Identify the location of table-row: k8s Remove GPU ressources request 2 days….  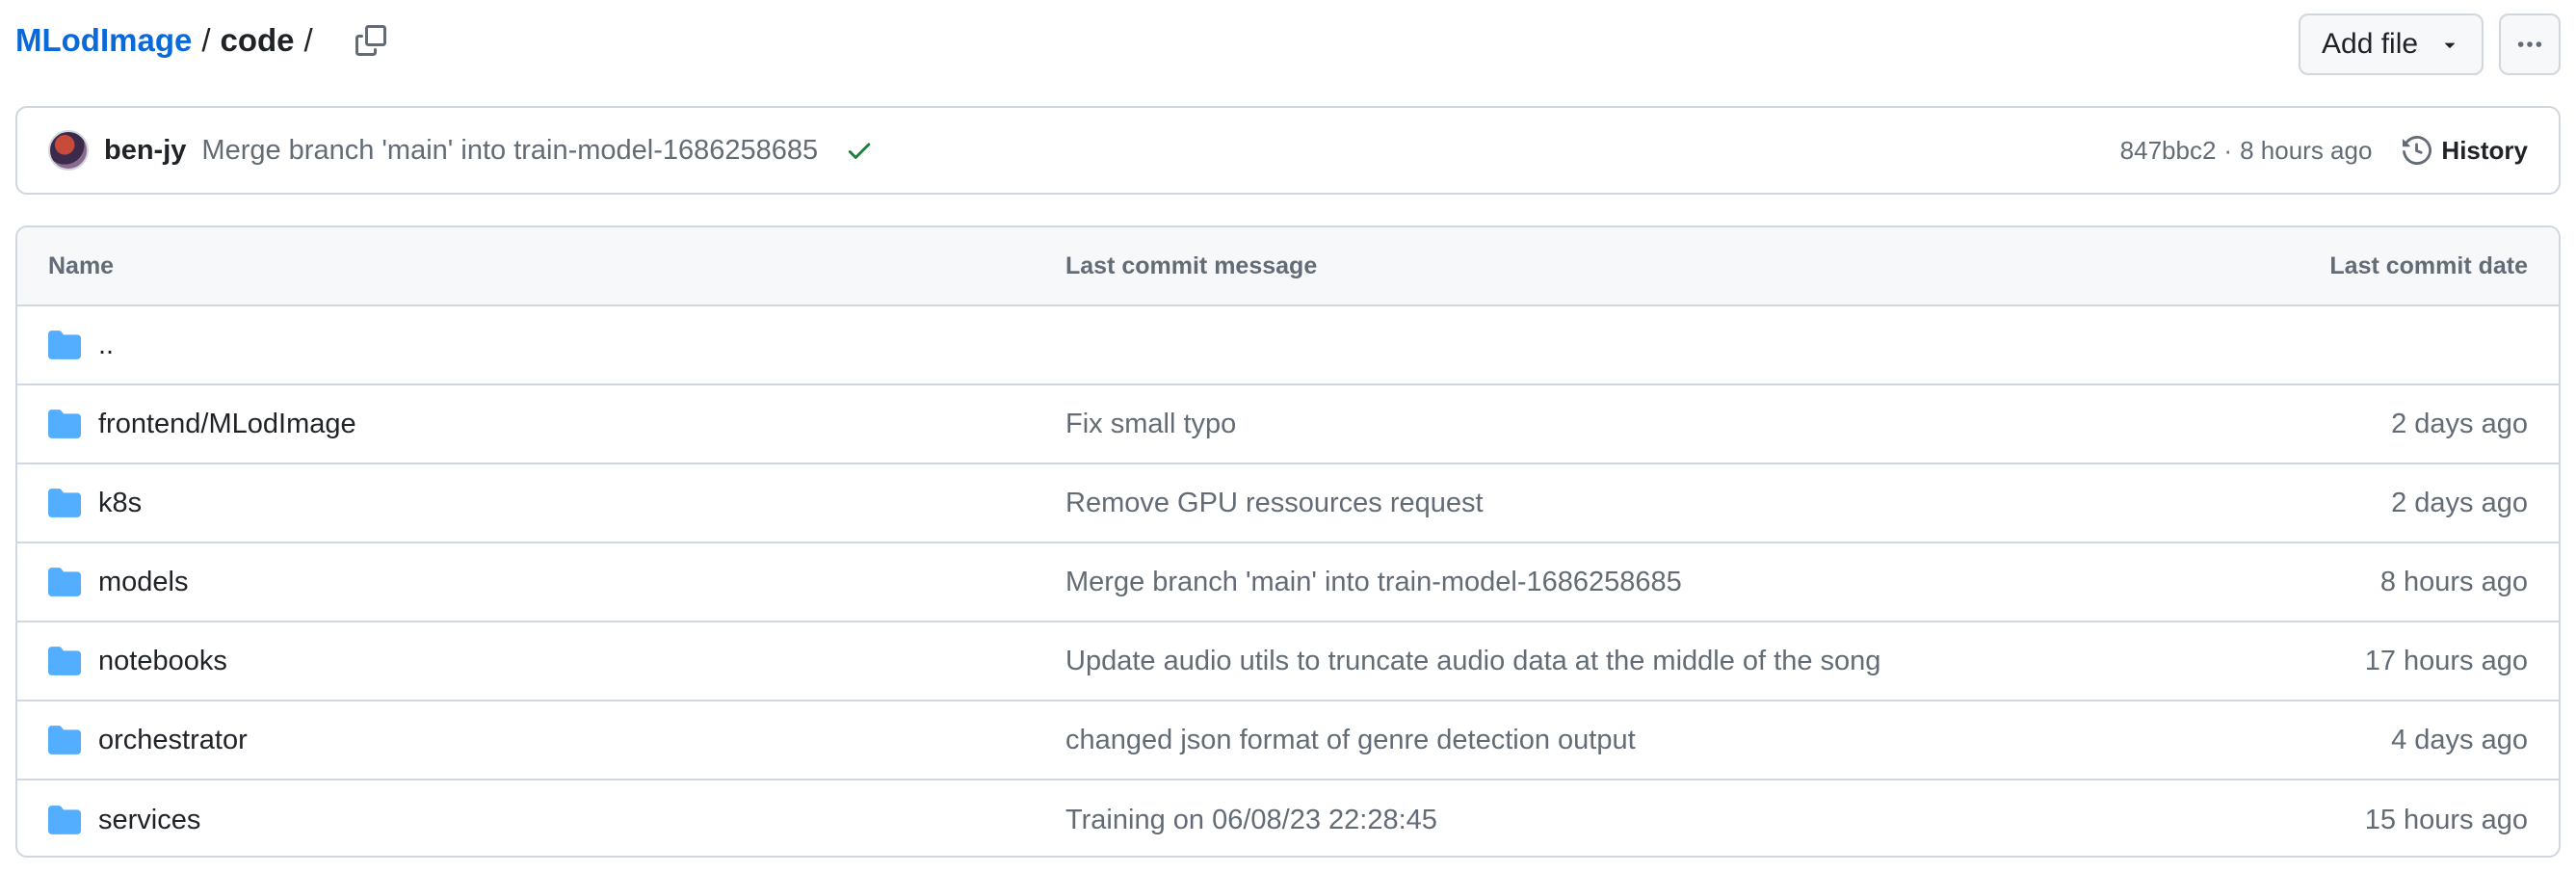
(1288, 504).